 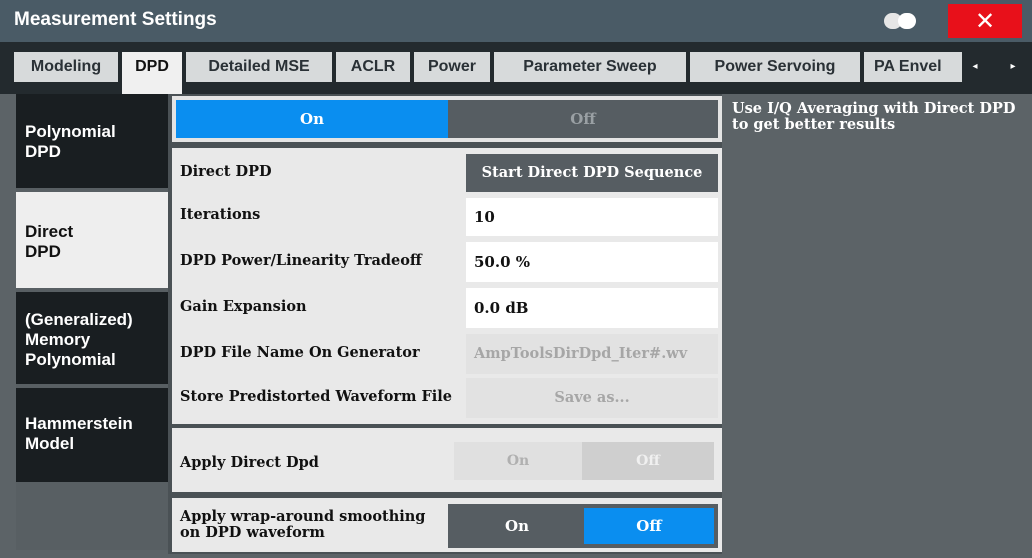 What do you see at coordinates (220, 214) in the screenshot?
I see `iterations-label: Iterations` at bounding box center [220, 214].